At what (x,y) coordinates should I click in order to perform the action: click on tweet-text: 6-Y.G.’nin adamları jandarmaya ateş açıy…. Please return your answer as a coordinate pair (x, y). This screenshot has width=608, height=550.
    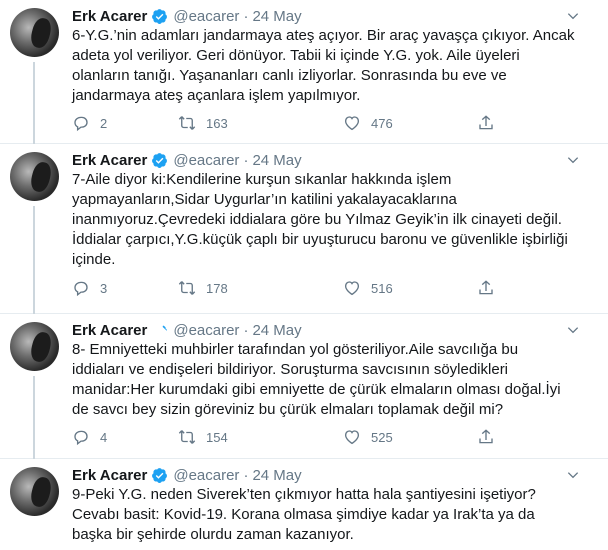
    Looking at the image, I should click on (332, 66).